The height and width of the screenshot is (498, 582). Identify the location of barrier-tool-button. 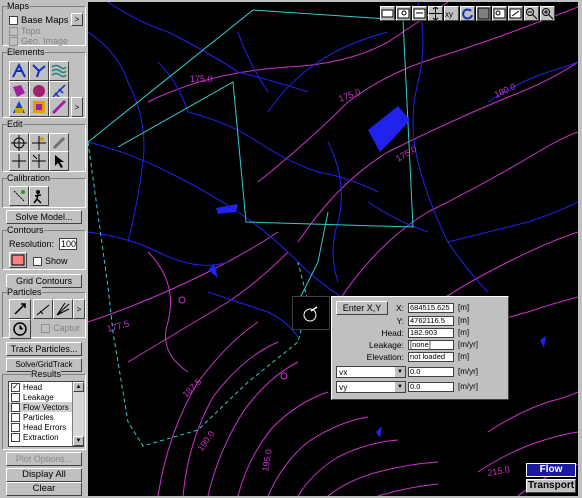
(39, 107).